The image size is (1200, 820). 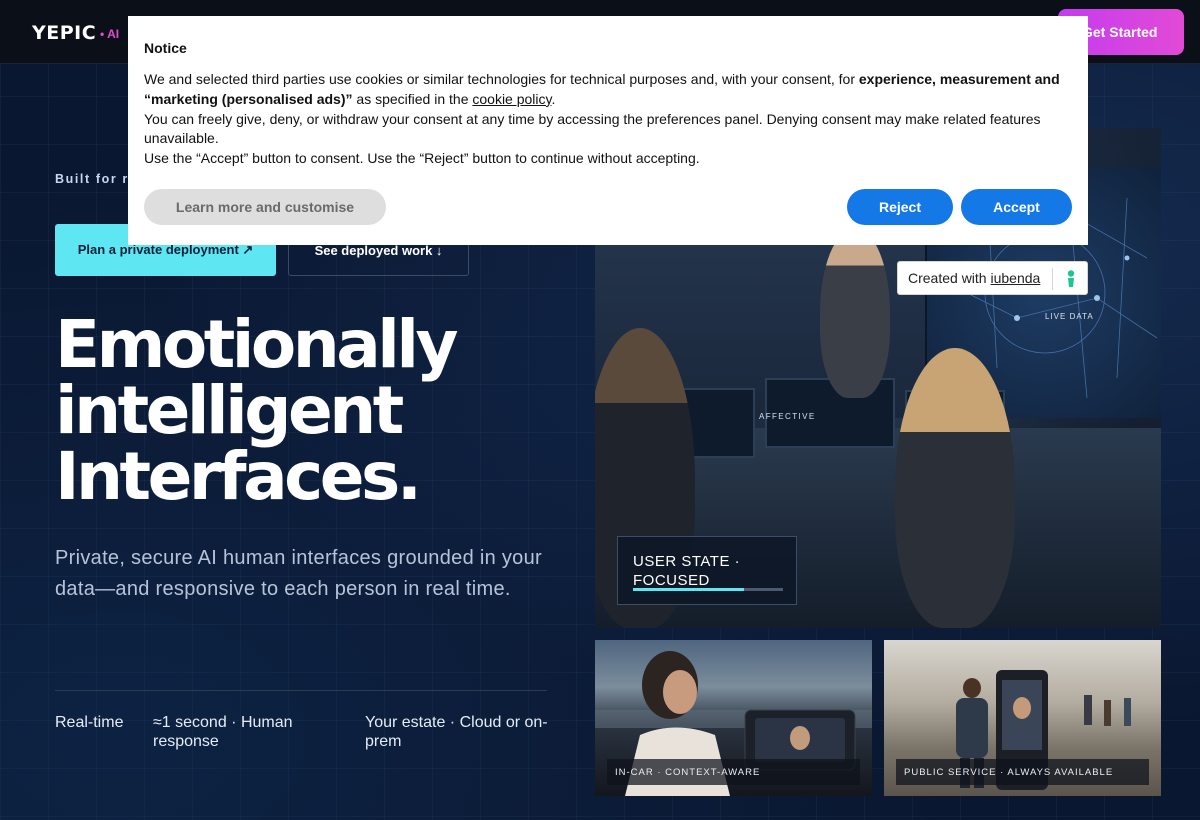 What do you see at coordinates (553, 98) in the screenshot?
I see `notice-text: .` at bounding box center [553, 98].